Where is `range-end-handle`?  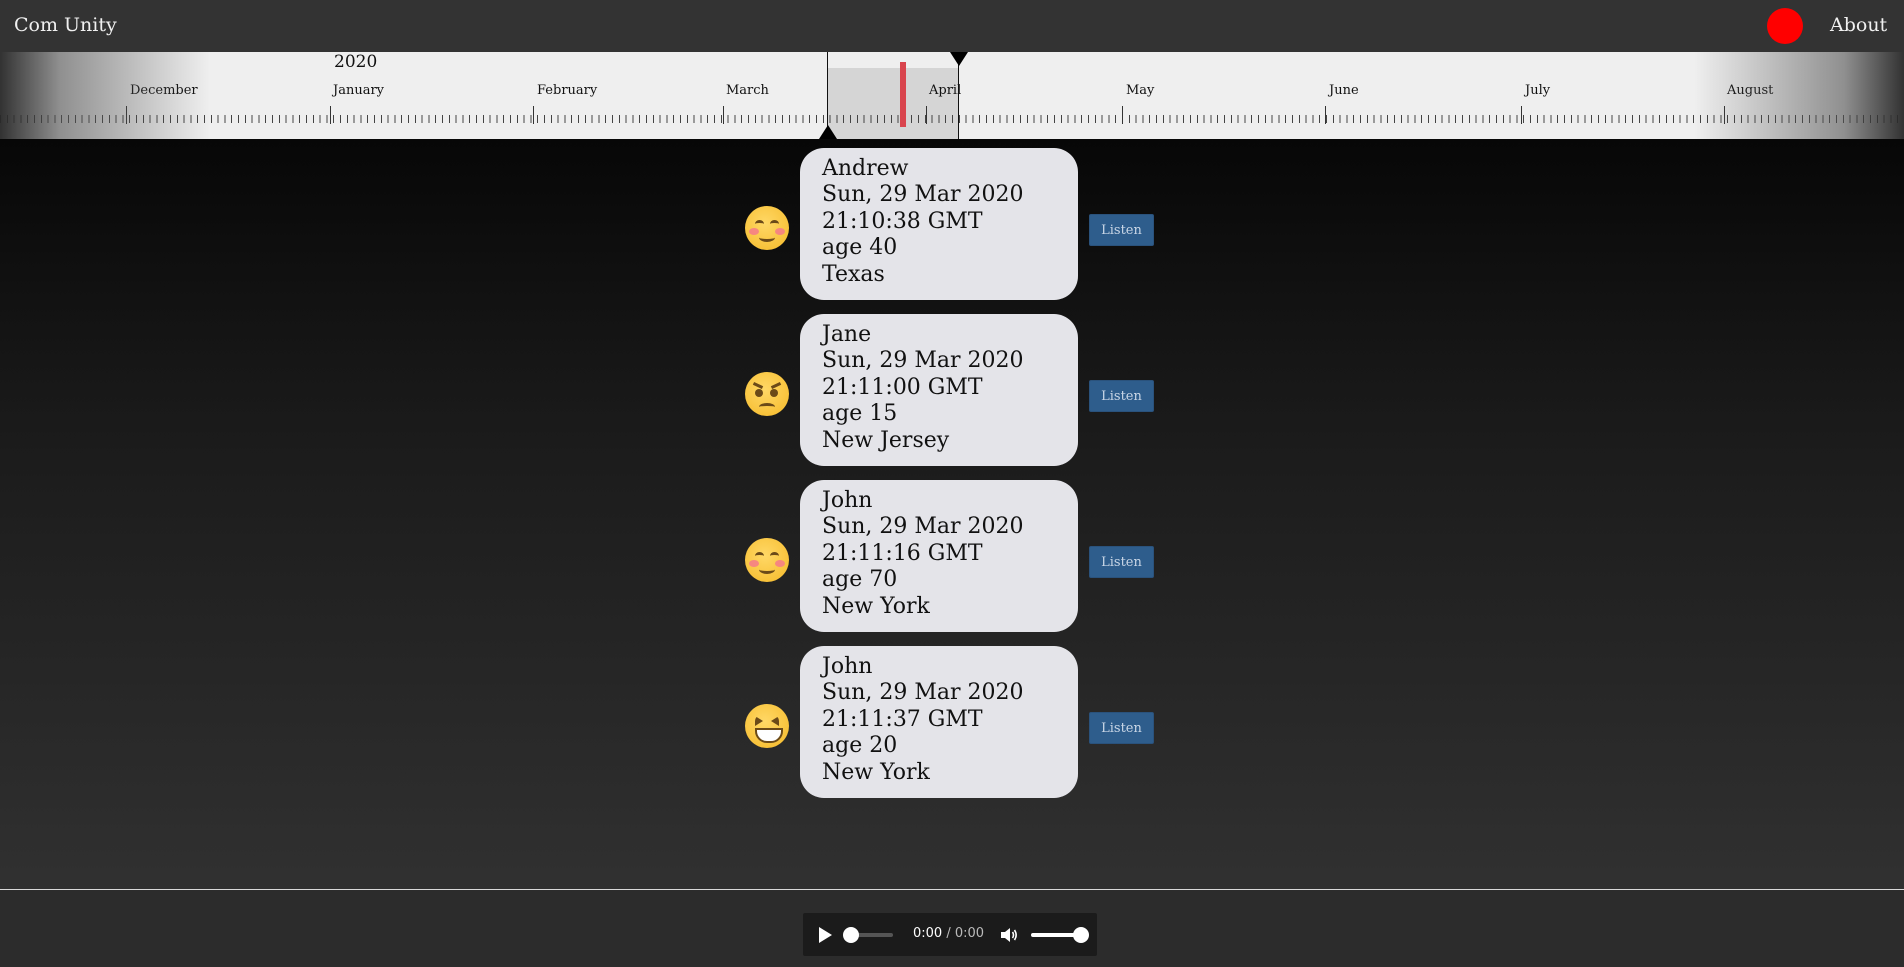 range-end-handle is located at coordinates (959, 59).